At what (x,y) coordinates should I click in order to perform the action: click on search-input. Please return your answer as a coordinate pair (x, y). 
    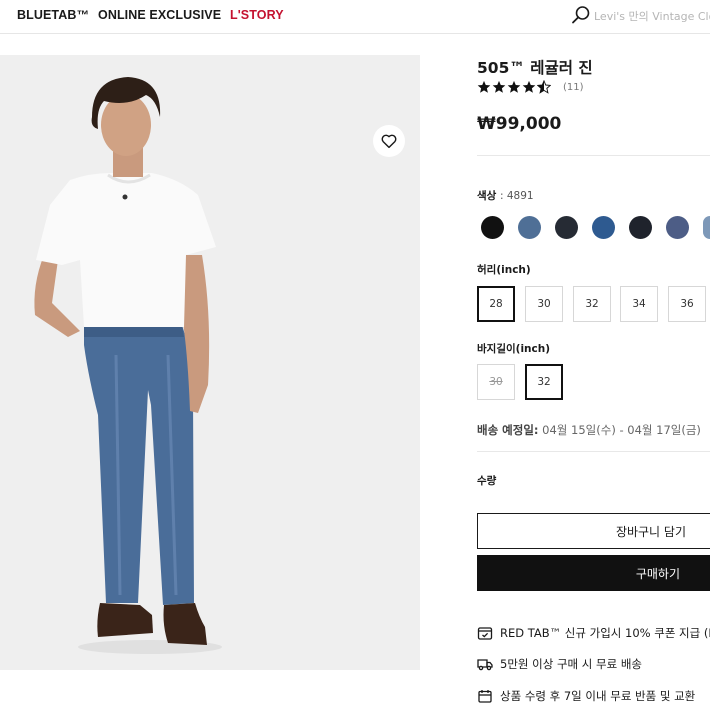
    Looking at the image, I should click on (652, 16).